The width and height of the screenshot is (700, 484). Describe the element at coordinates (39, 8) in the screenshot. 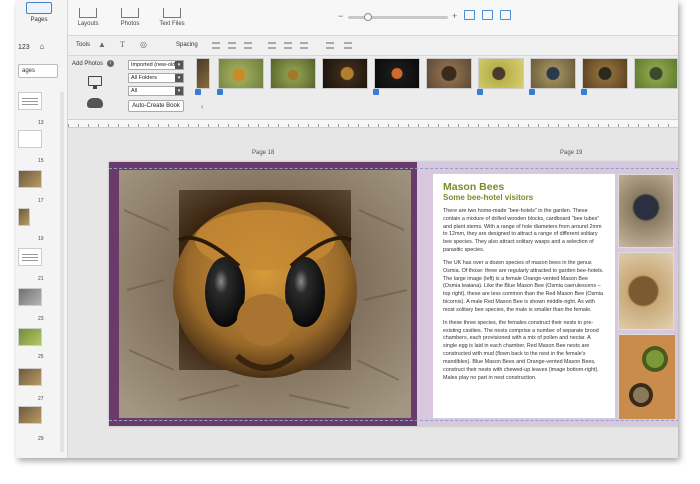

I see `pages-icon` at that location.